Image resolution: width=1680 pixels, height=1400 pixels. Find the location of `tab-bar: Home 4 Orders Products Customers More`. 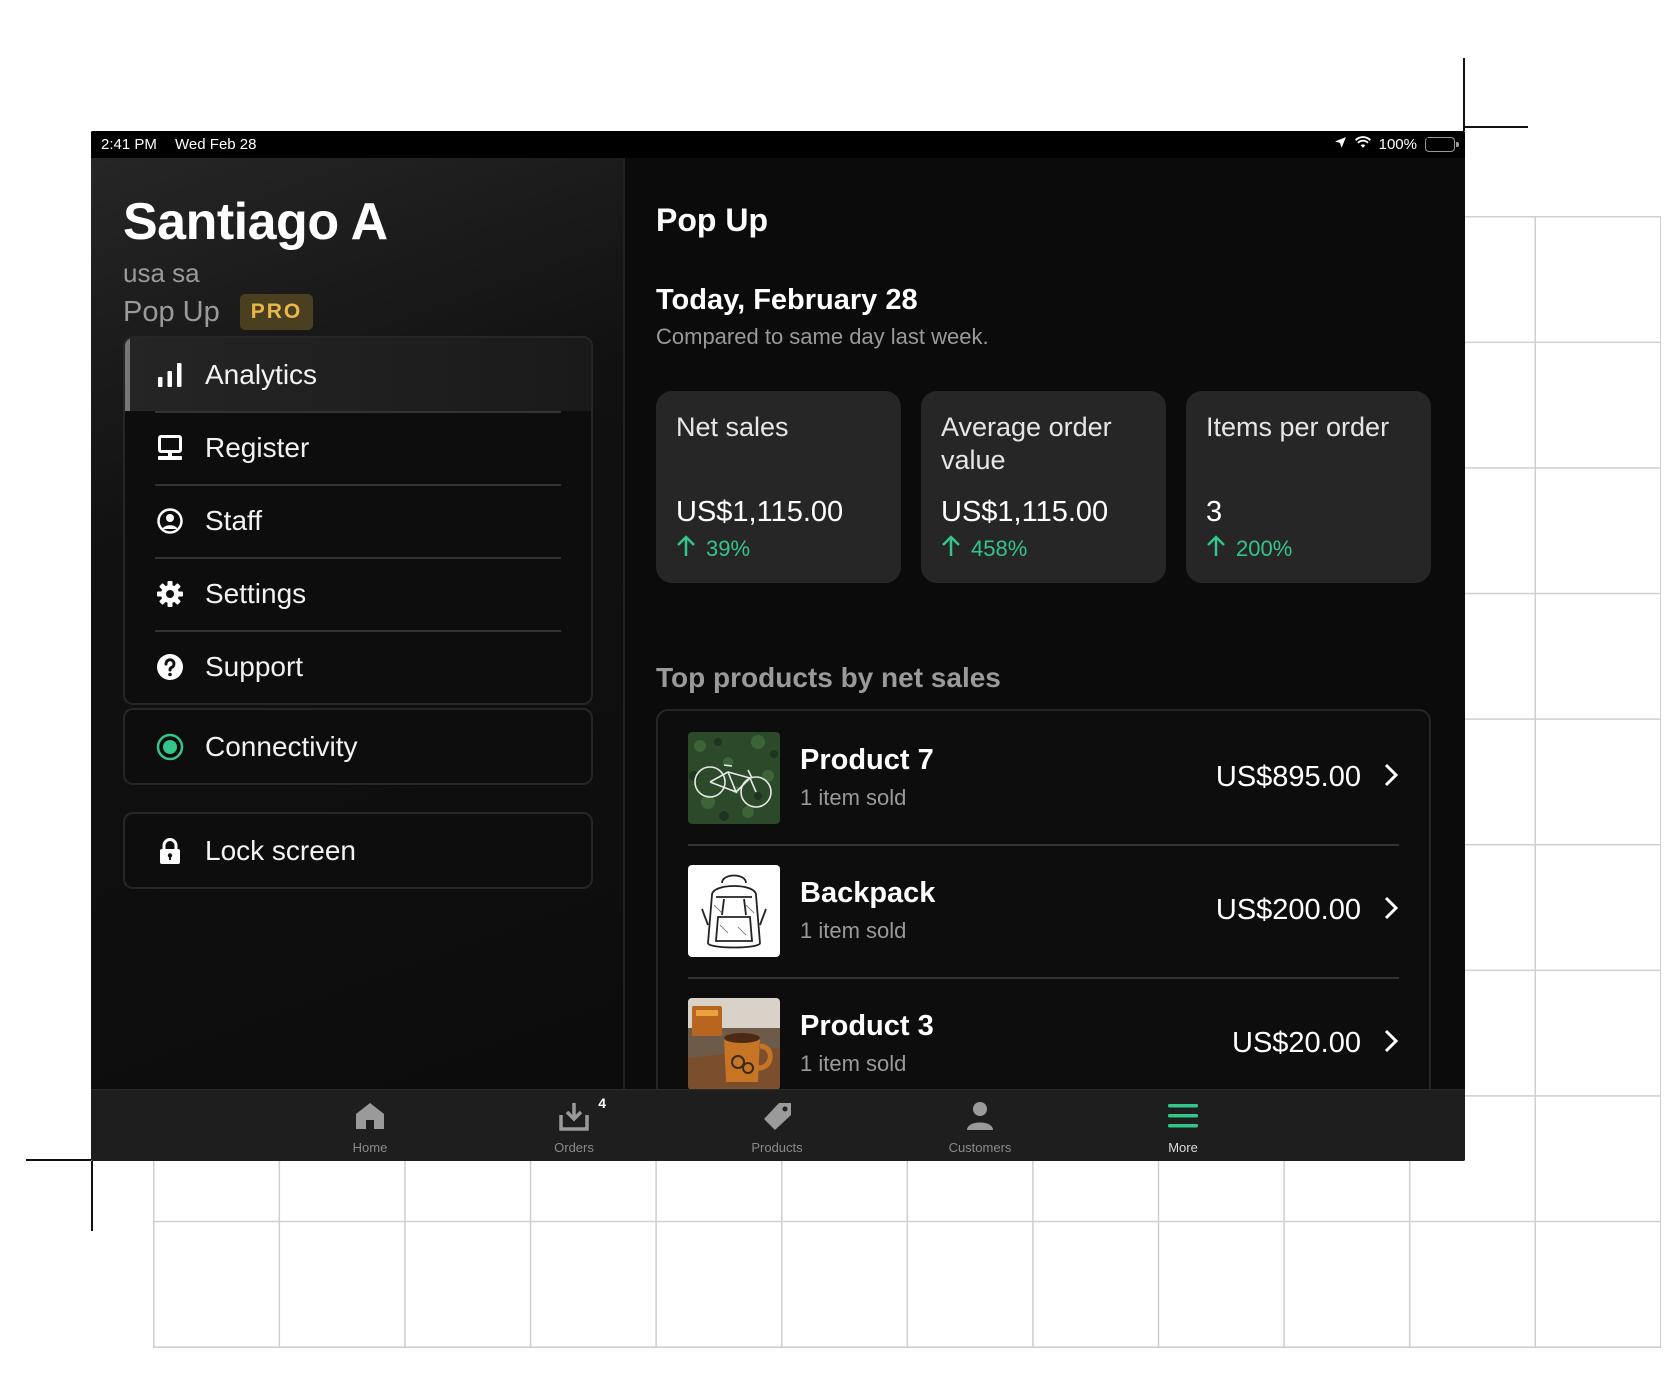

tab-bar: Home 4 Orders Products Customers More is located at coordinates (778, 1125).